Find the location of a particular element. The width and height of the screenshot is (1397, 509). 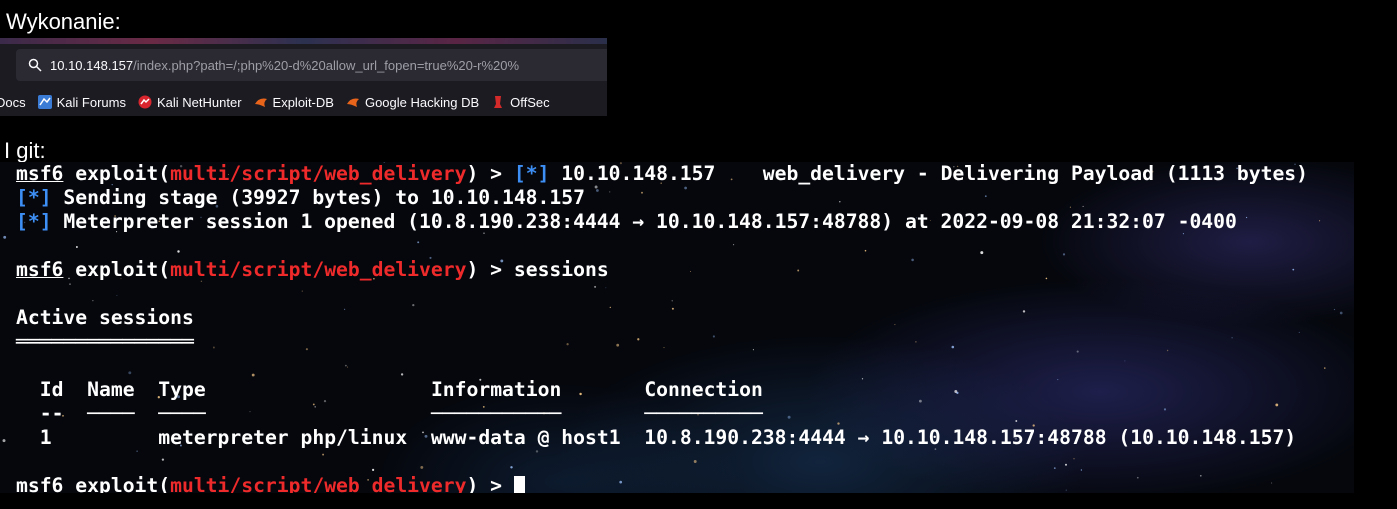

exploit-db-icon is located at coordinates (260, 102).